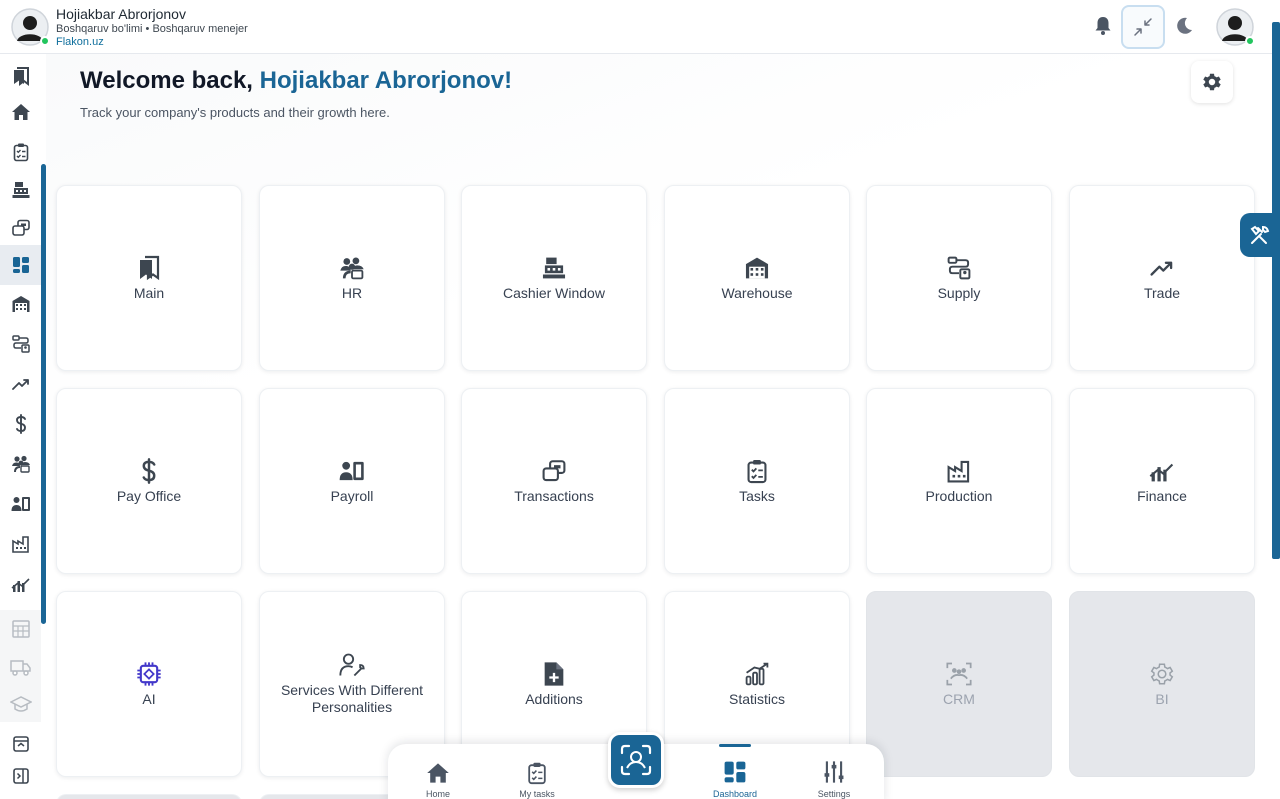 The image size is (1280, 799). What do you see at coordinates (1162, 292) in the screenshot?
I see `card-label: Trade` at bounding box center [1162, 292].